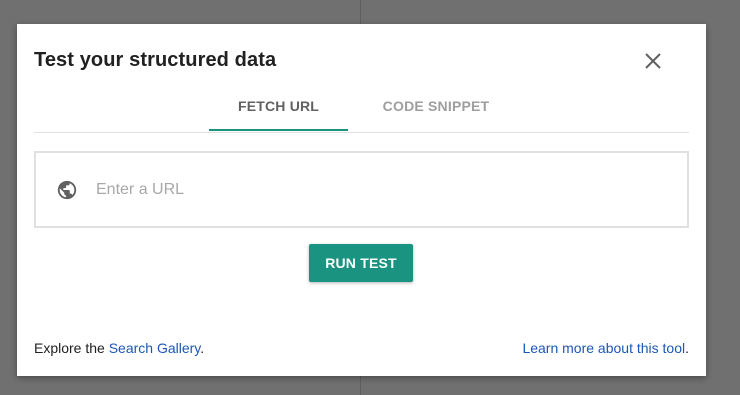  What do you see at coordinates (71, 348) in the screenshot?
I see `explore-prefix-text: Explore the` at bounding box center [71, 348].